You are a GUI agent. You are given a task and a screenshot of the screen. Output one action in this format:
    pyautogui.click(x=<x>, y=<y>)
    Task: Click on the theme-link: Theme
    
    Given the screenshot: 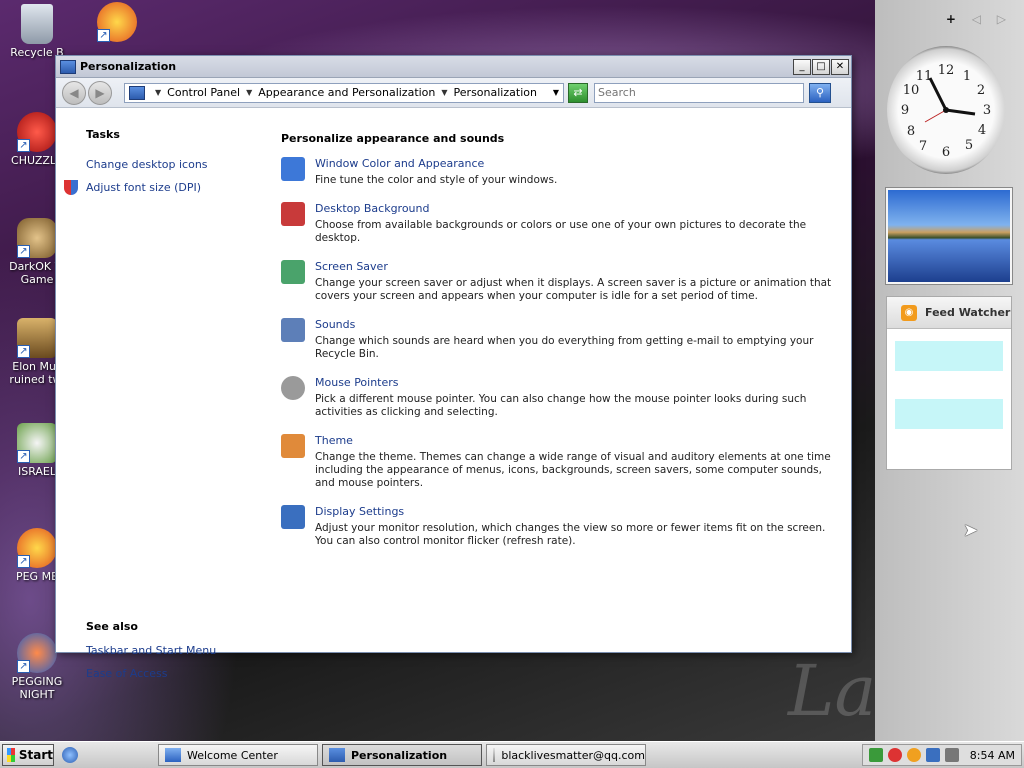 What is the action you would take?
    pyautogui.click(x=578, y=440)
    